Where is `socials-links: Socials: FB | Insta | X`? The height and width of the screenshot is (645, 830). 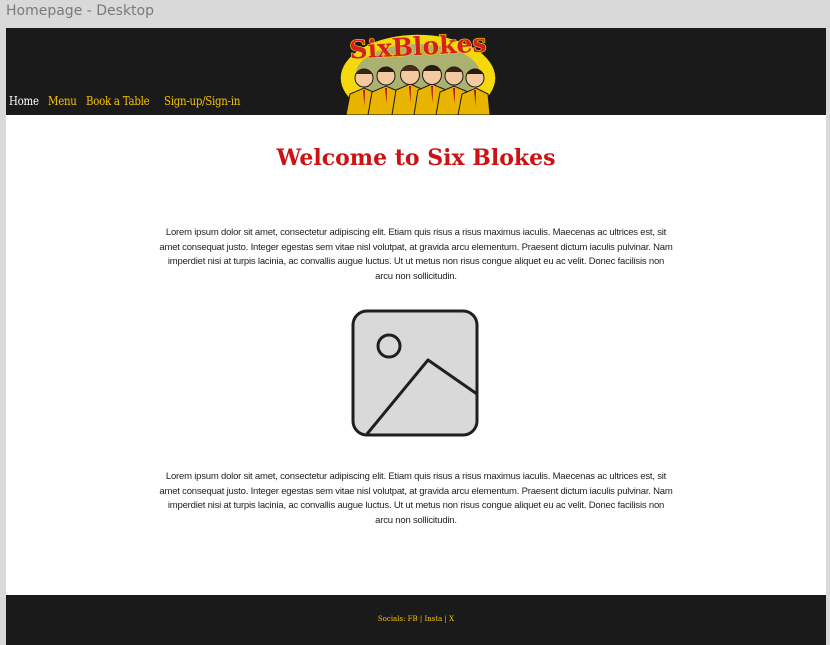 socials-links: Socials: FB | Insta | X is located at coordinates (416, 619).